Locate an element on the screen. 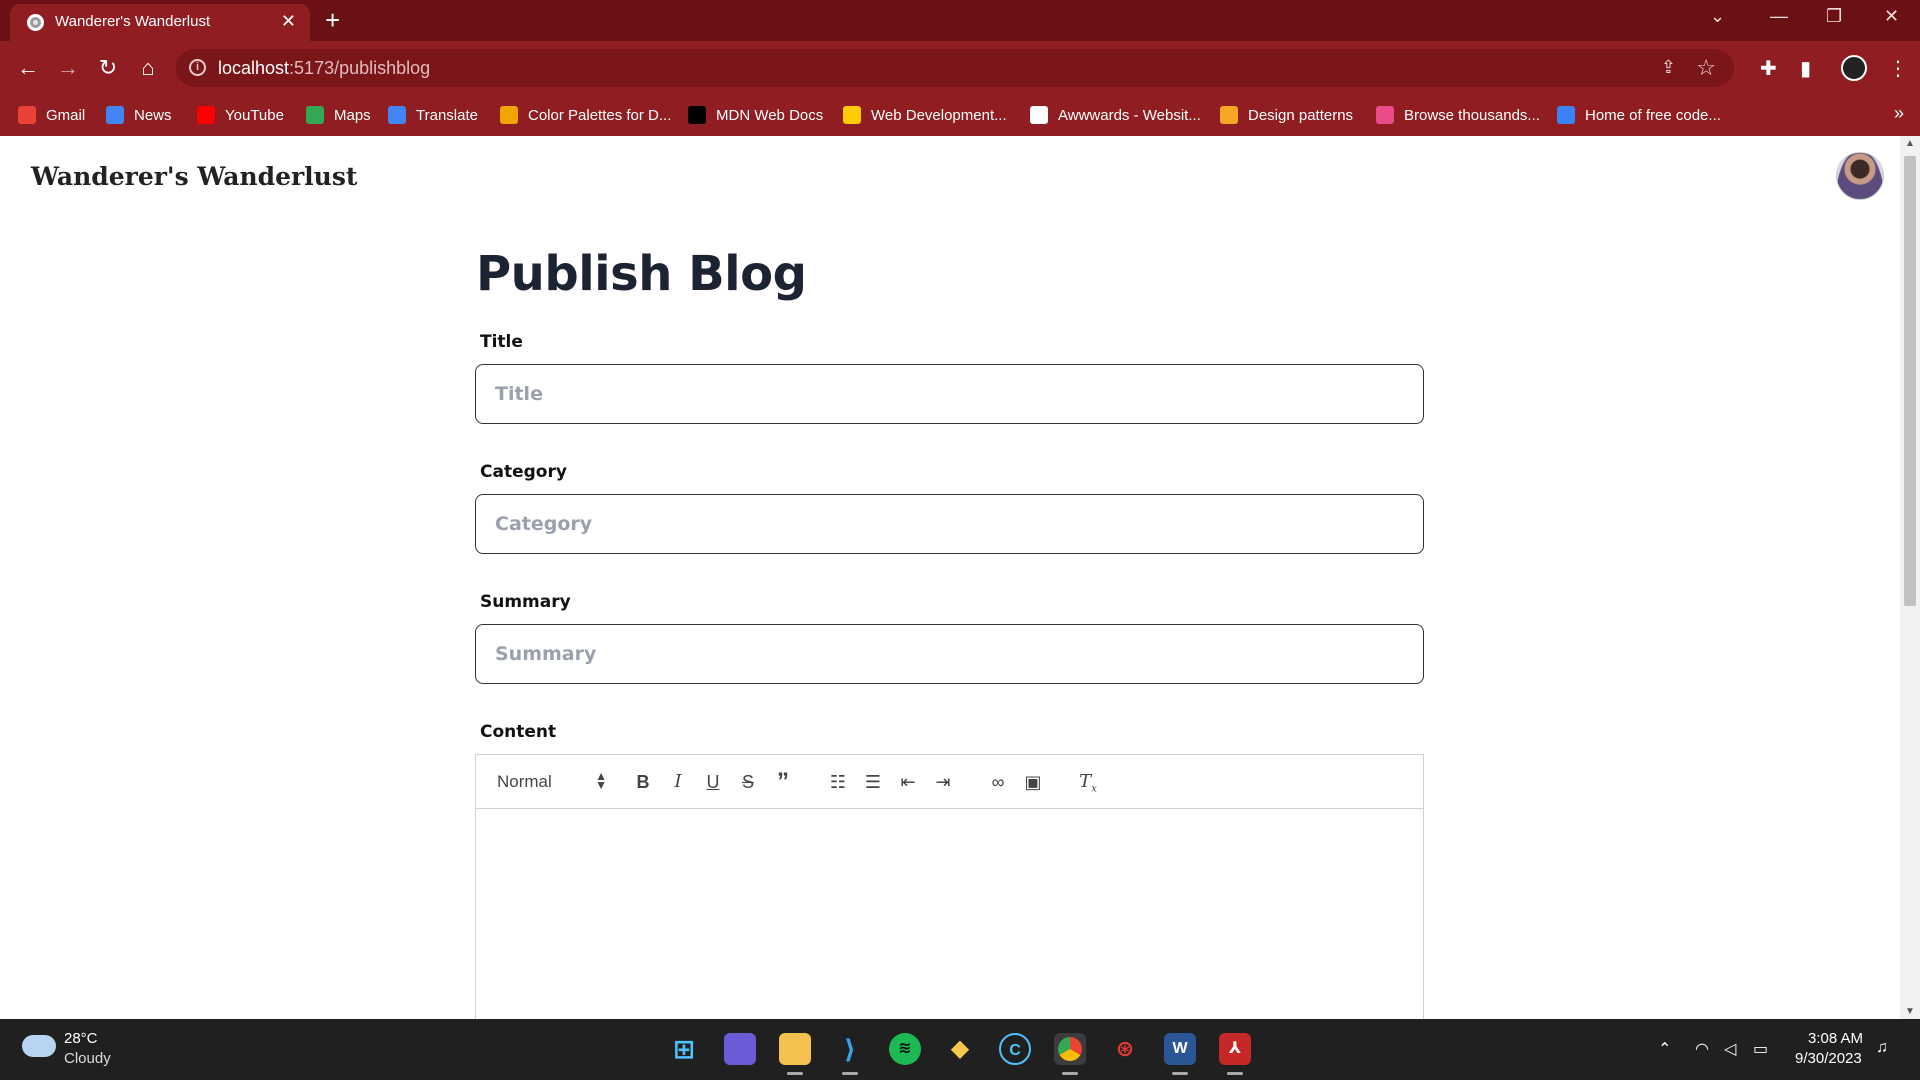 The width and height of the screenshot is (1920, 1080). bookmark-label: News is located at coordinates (153, 115).